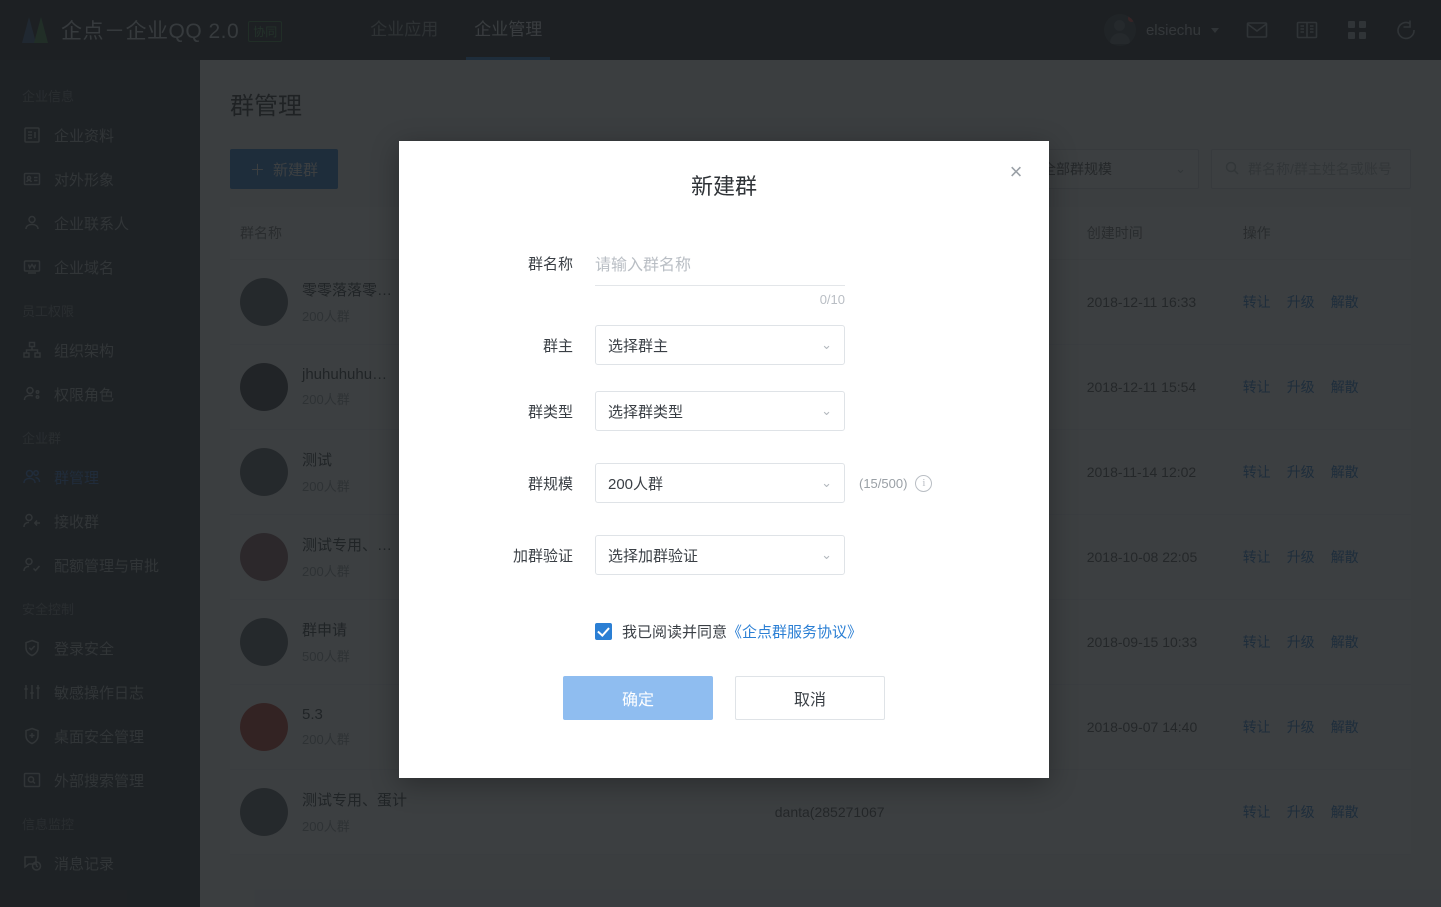  I want to click on group-type-label: 群类型, so click(550, 412).